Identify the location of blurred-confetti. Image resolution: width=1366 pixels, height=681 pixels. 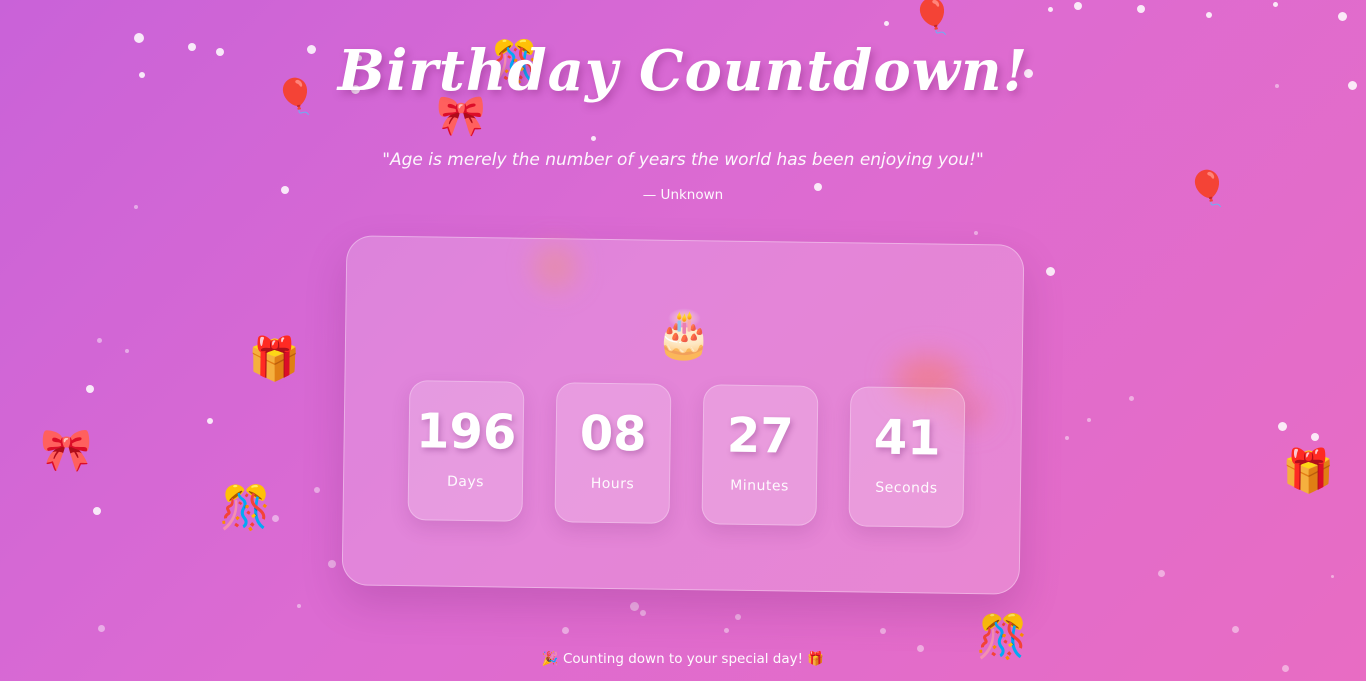
(555, 267).